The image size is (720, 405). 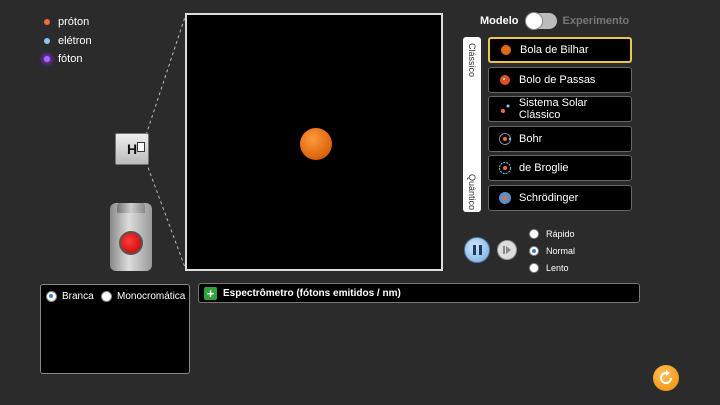 What do you see at coordinates (560, 234) in the screenshot?
I see `speed-label: Rápido` at bounding box center [560, 234].